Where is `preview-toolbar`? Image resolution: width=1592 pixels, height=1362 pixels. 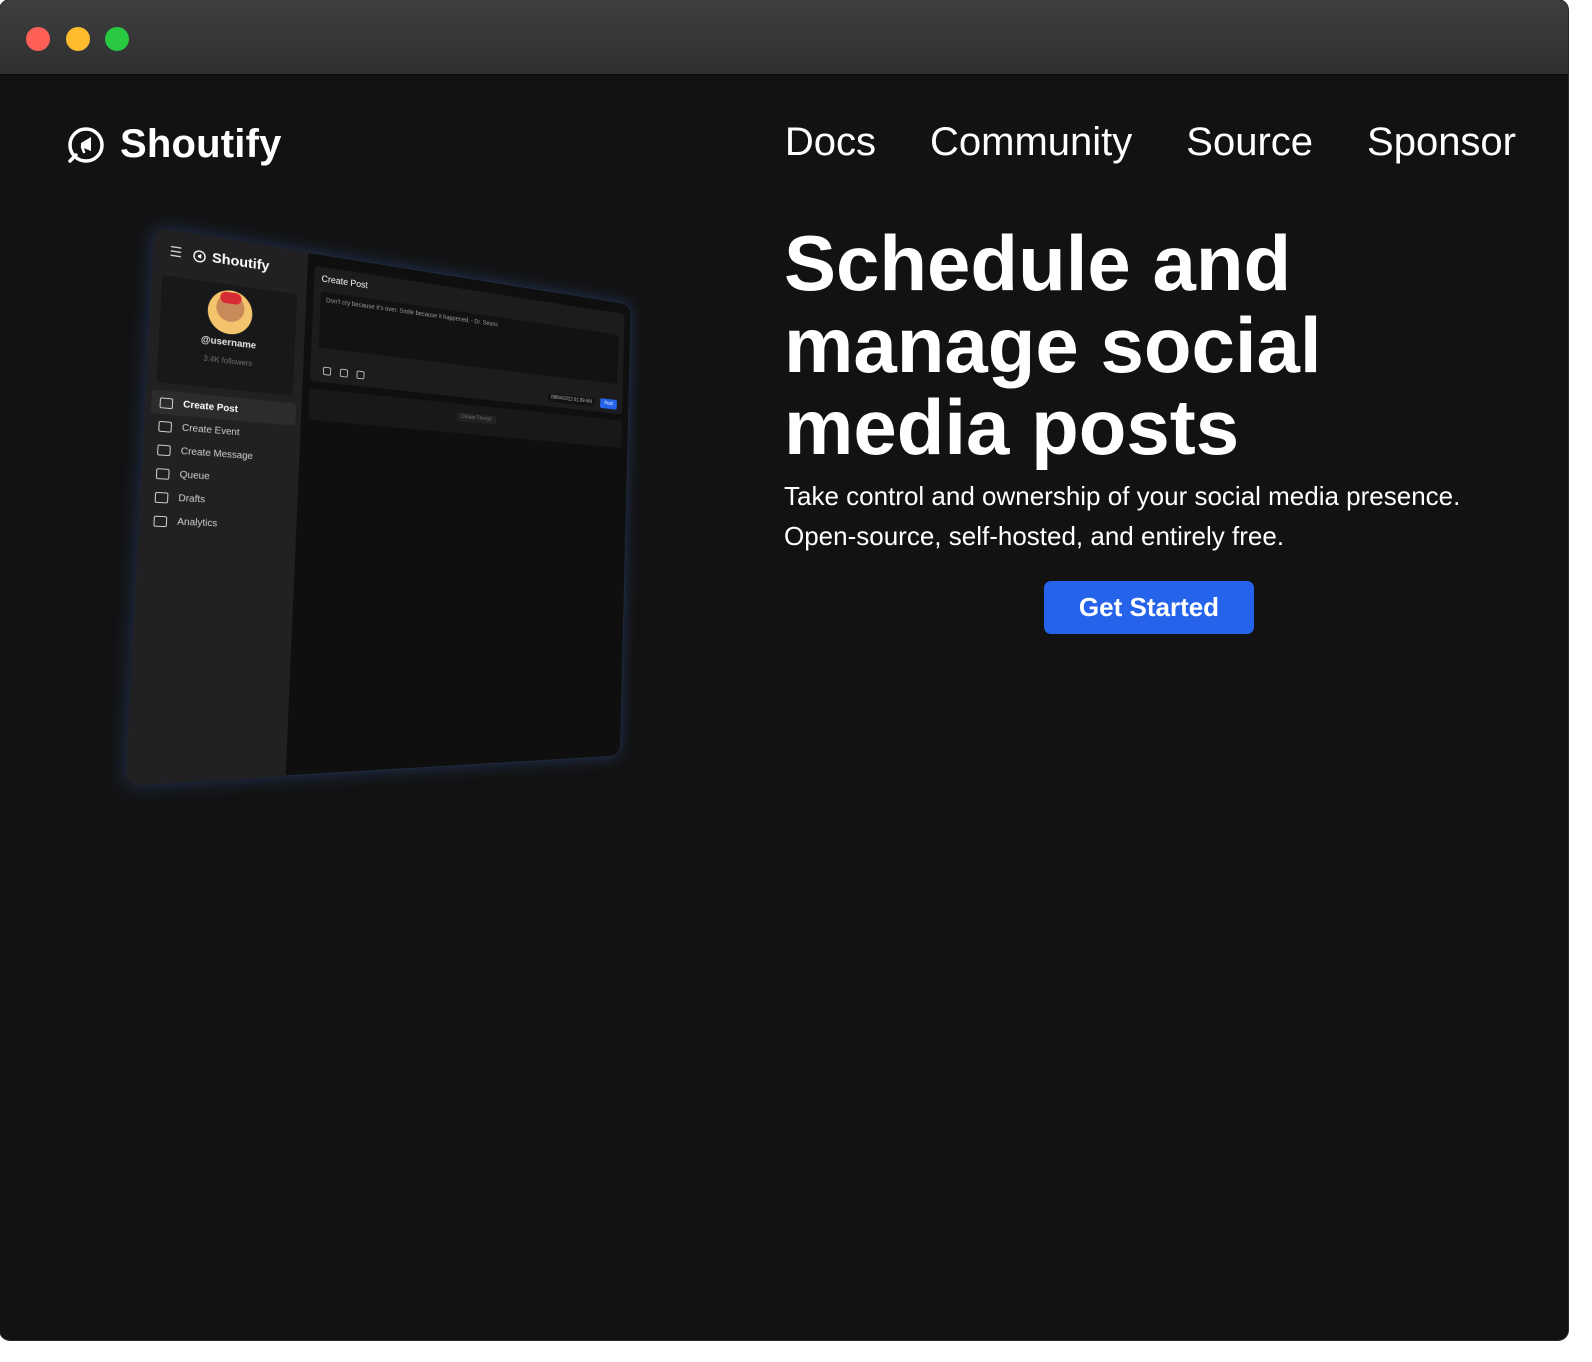
preview-toolbar is located at coordinates (344, 373).